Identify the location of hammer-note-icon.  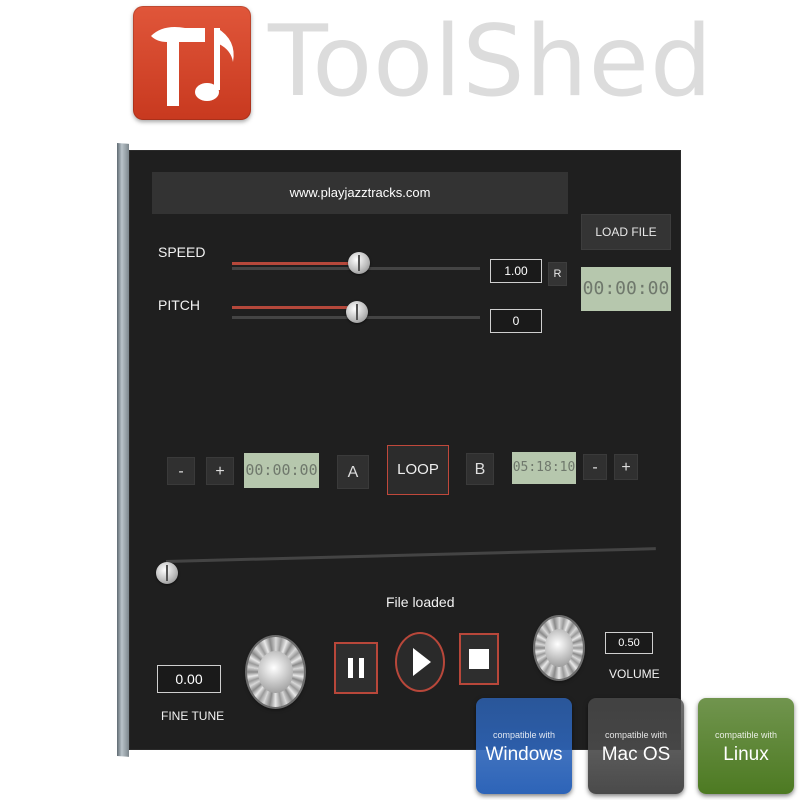
(192, 66).